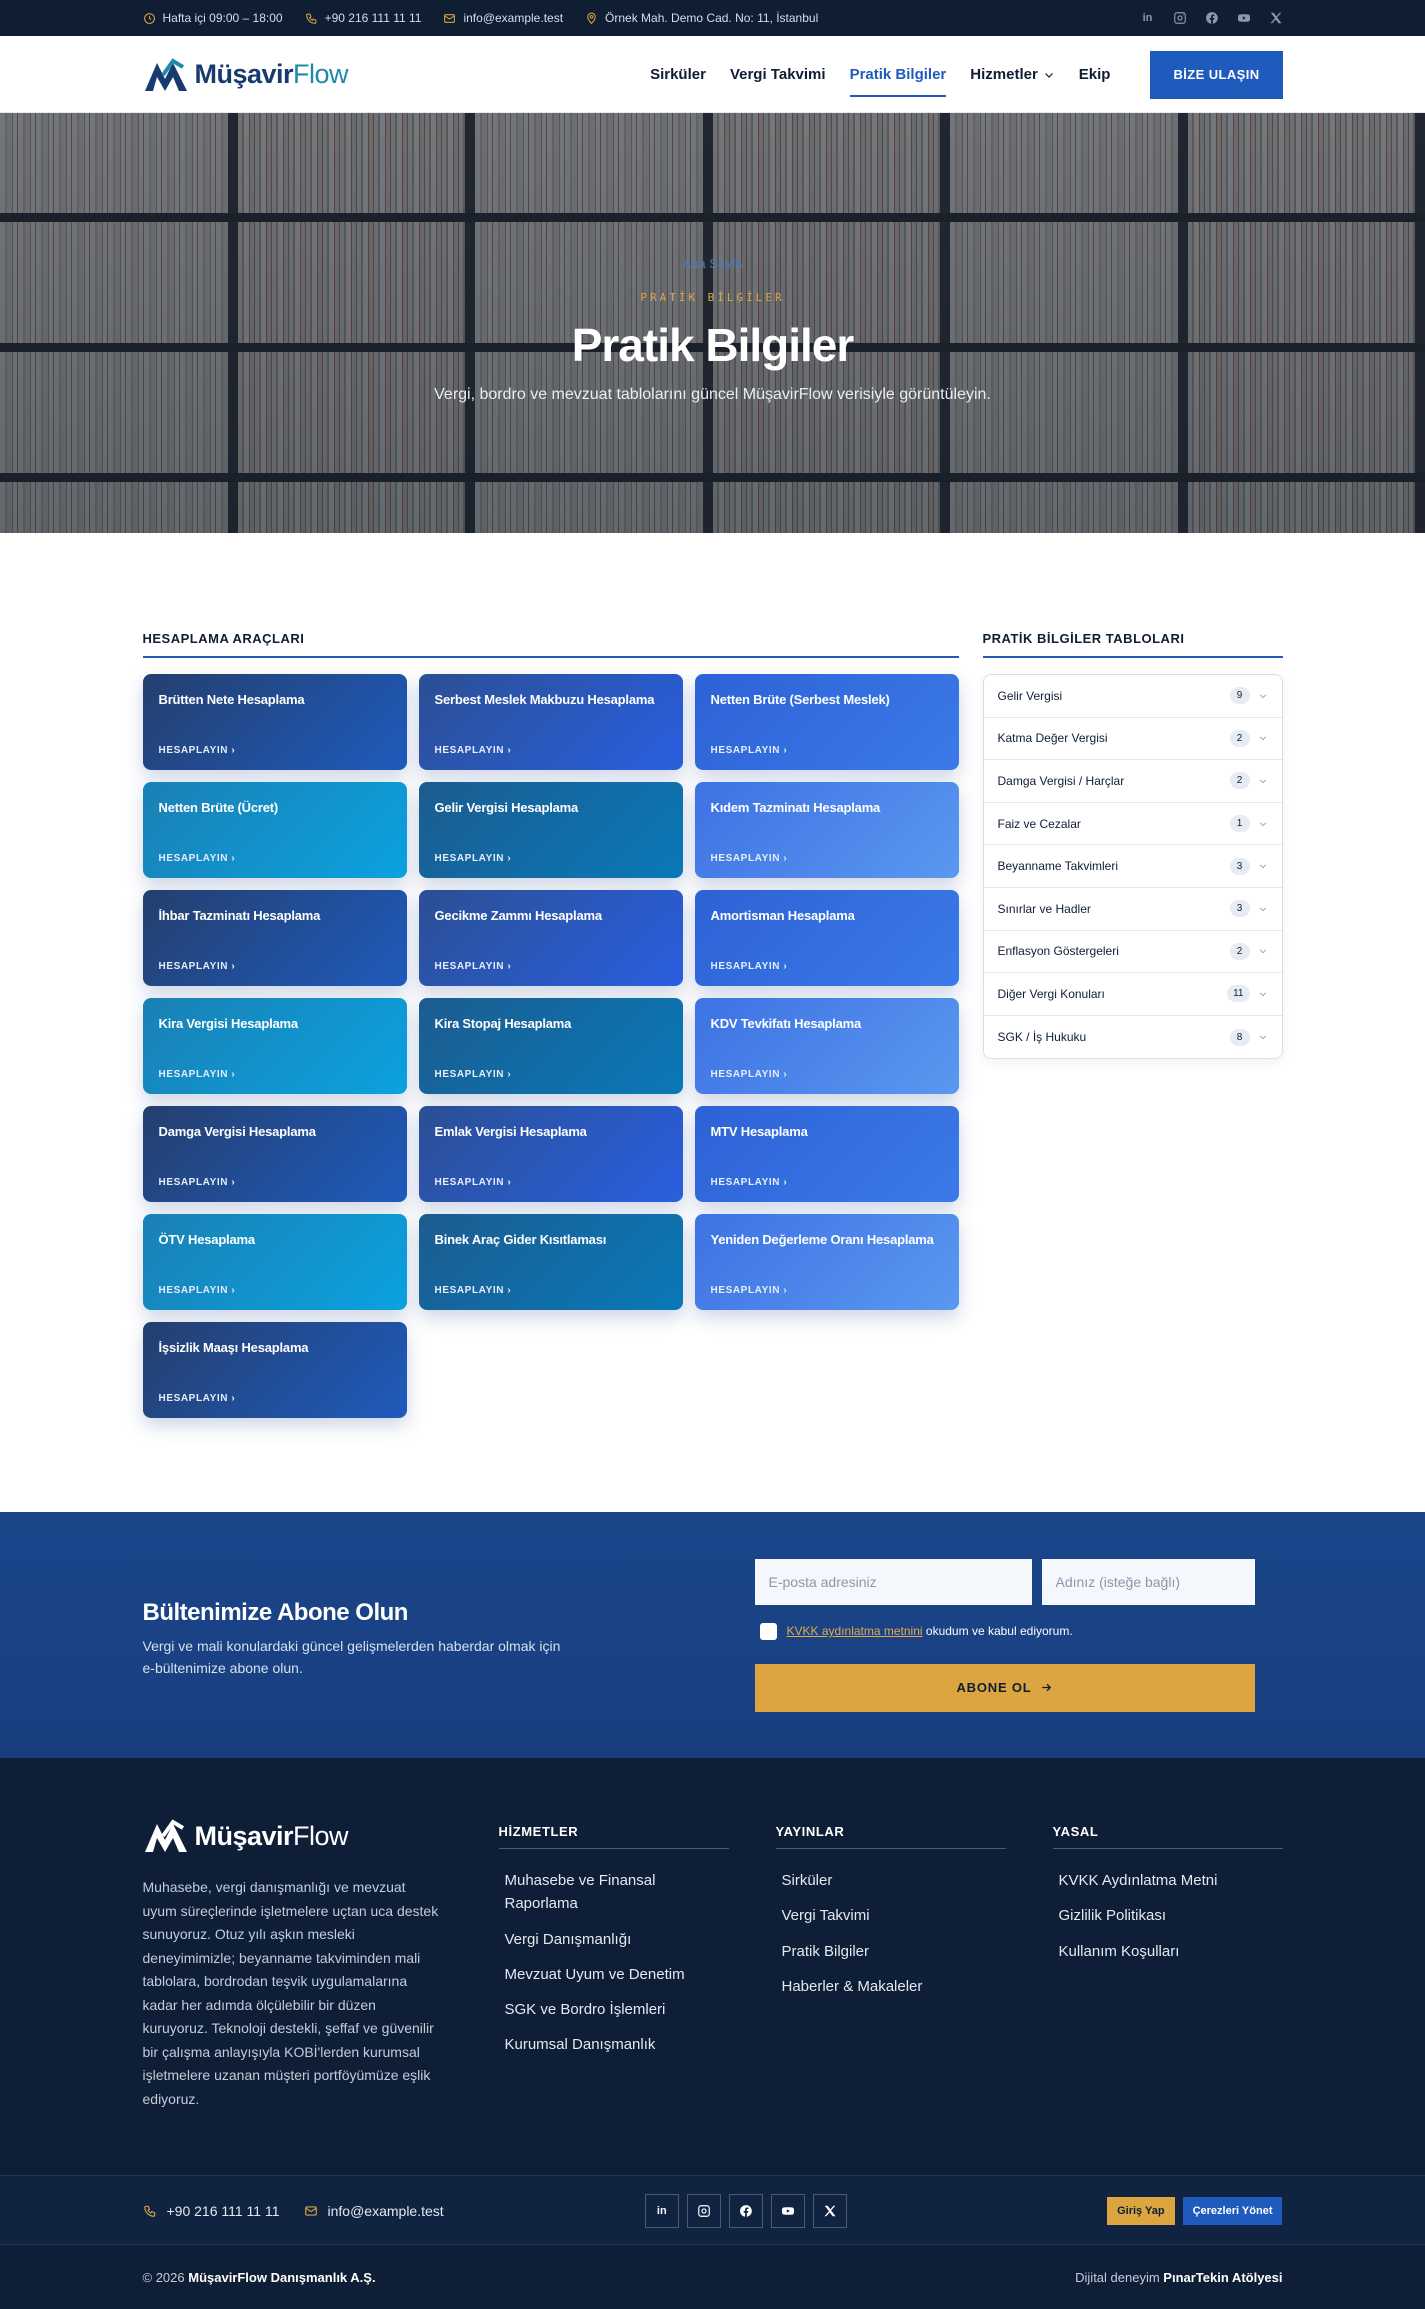 This screenshot has width=1425, height=2309. I want to click on footer-link: Vergi Takvimi, so click(891, 1915).